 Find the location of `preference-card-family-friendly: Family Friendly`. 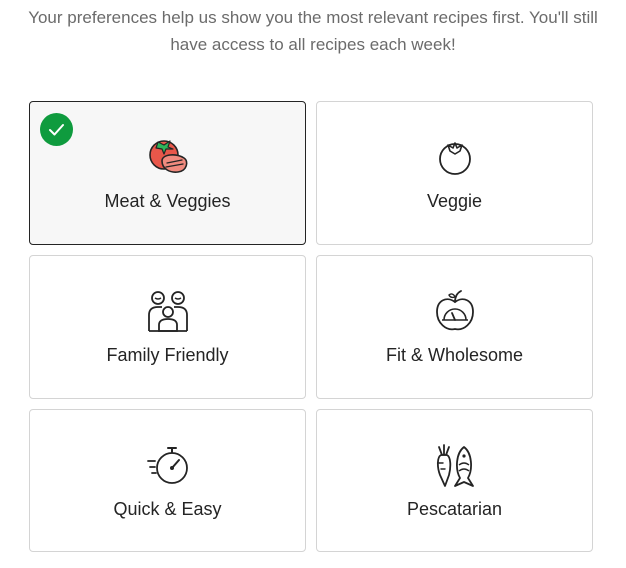

preference-card-family-friendly: Family Friendly is located at coordinates (167, 327).